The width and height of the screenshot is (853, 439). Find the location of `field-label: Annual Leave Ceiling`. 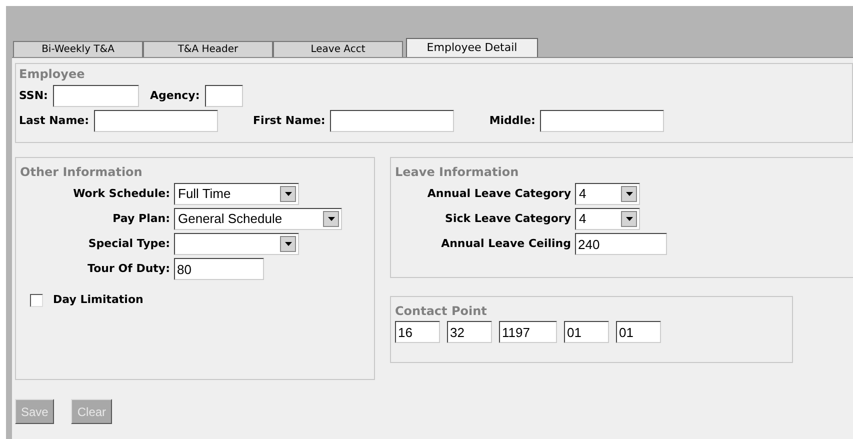

field-label: Annual Leave Ceiling is located at coordinates (506, 244).